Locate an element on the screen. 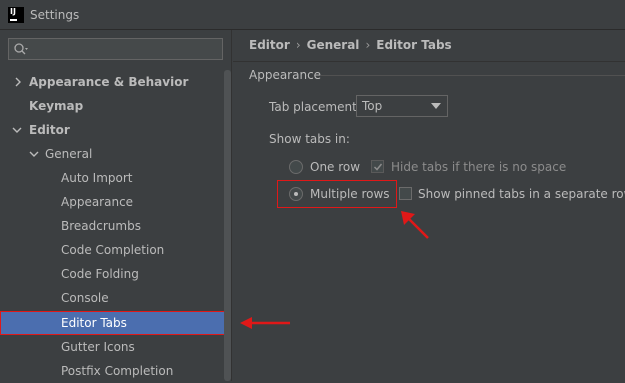  sidebar-item-code-completion: Code Completion is located at coordinates (112, 250).